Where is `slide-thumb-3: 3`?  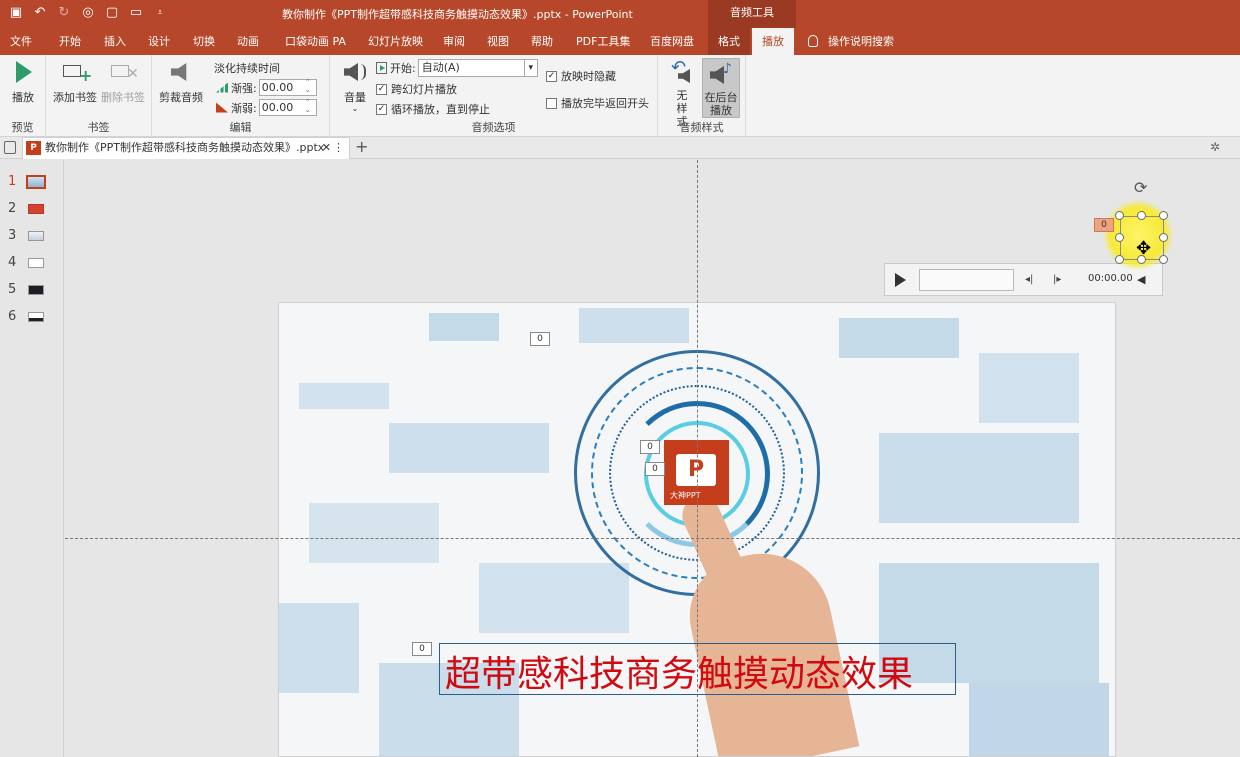 slide-thumb-3: 3 is located at coordinates (26, 235).